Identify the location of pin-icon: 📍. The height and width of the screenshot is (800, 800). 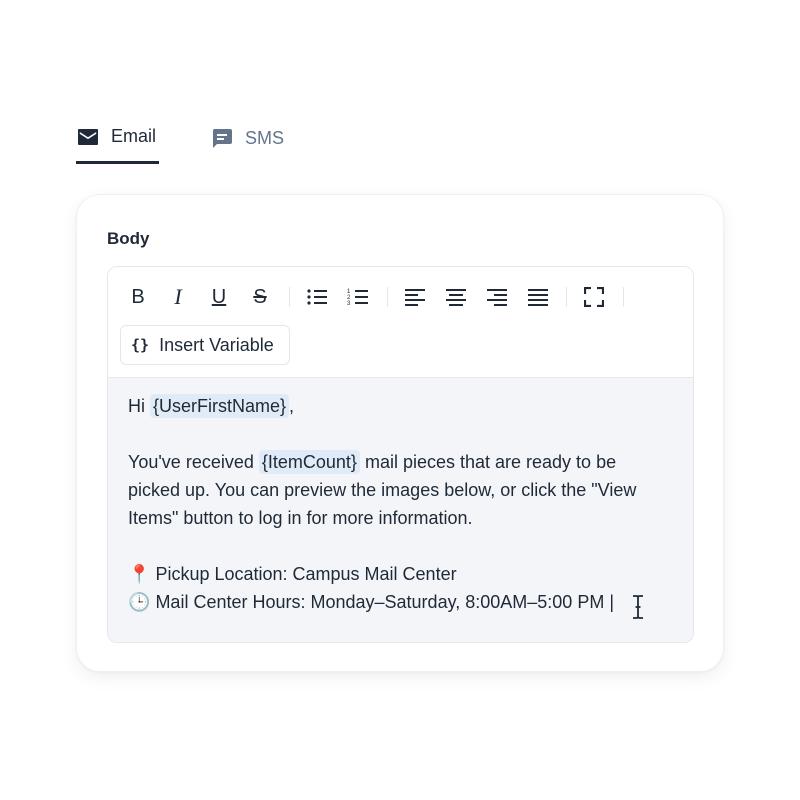
(139, 574).